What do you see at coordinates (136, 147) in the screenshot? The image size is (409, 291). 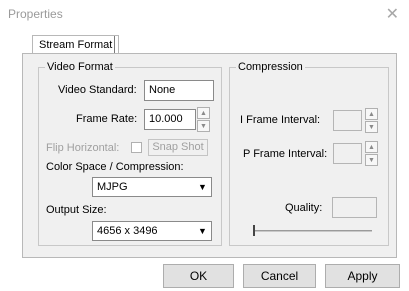 I see `flip-horizontal-checkbox` at bounding box center [136, 147].